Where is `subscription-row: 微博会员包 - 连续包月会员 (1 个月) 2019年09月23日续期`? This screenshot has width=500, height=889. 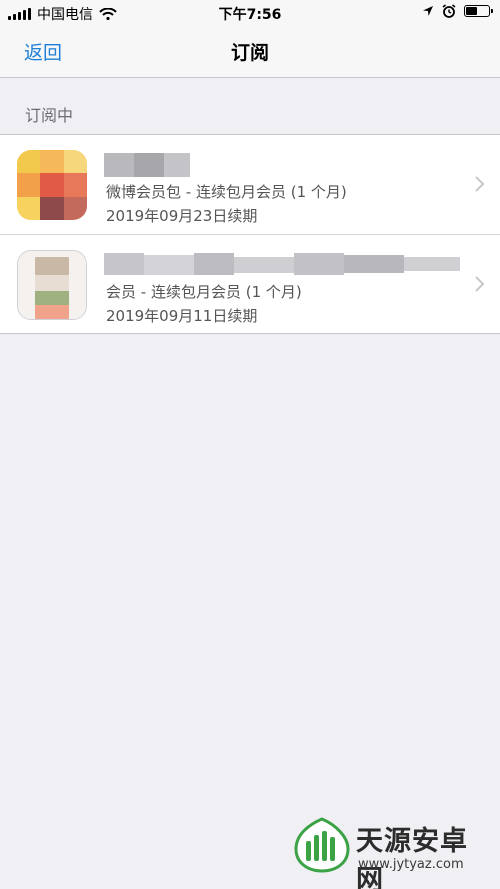 subscription-row: 微博会员包 - 连续包月会员 (1 个月) 2019年09月23日续期 is located at coordinates (250, 184).